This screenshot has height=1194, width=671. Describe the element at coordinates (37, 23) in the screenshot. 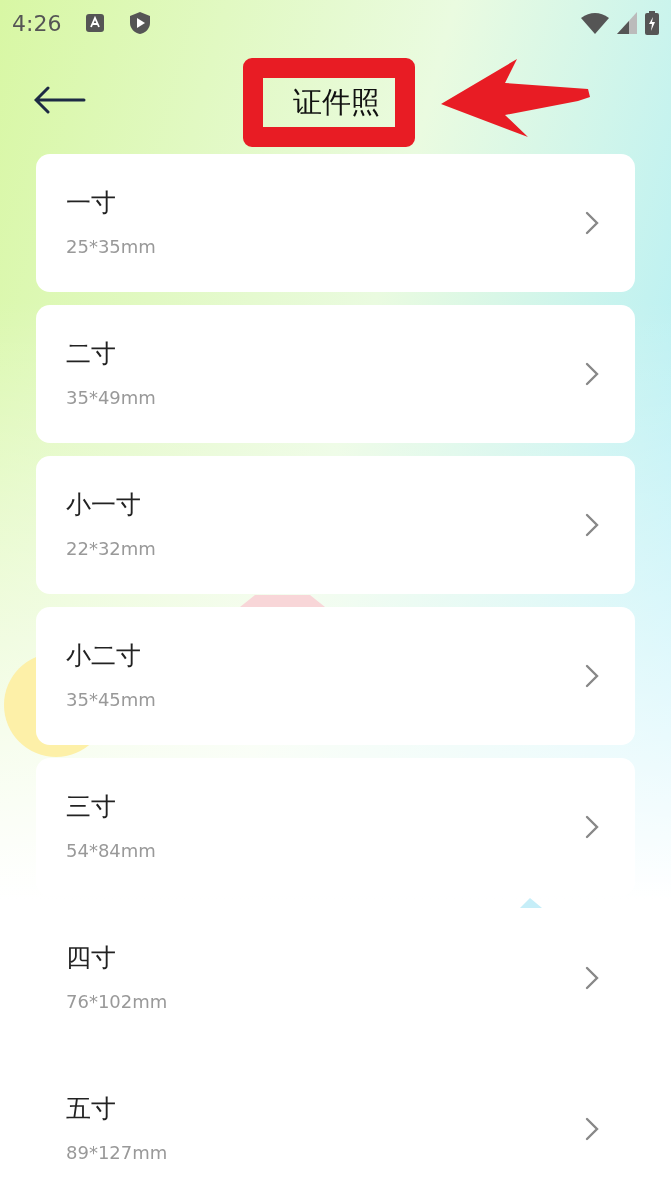

I see `status-time: 4:26` at that location.